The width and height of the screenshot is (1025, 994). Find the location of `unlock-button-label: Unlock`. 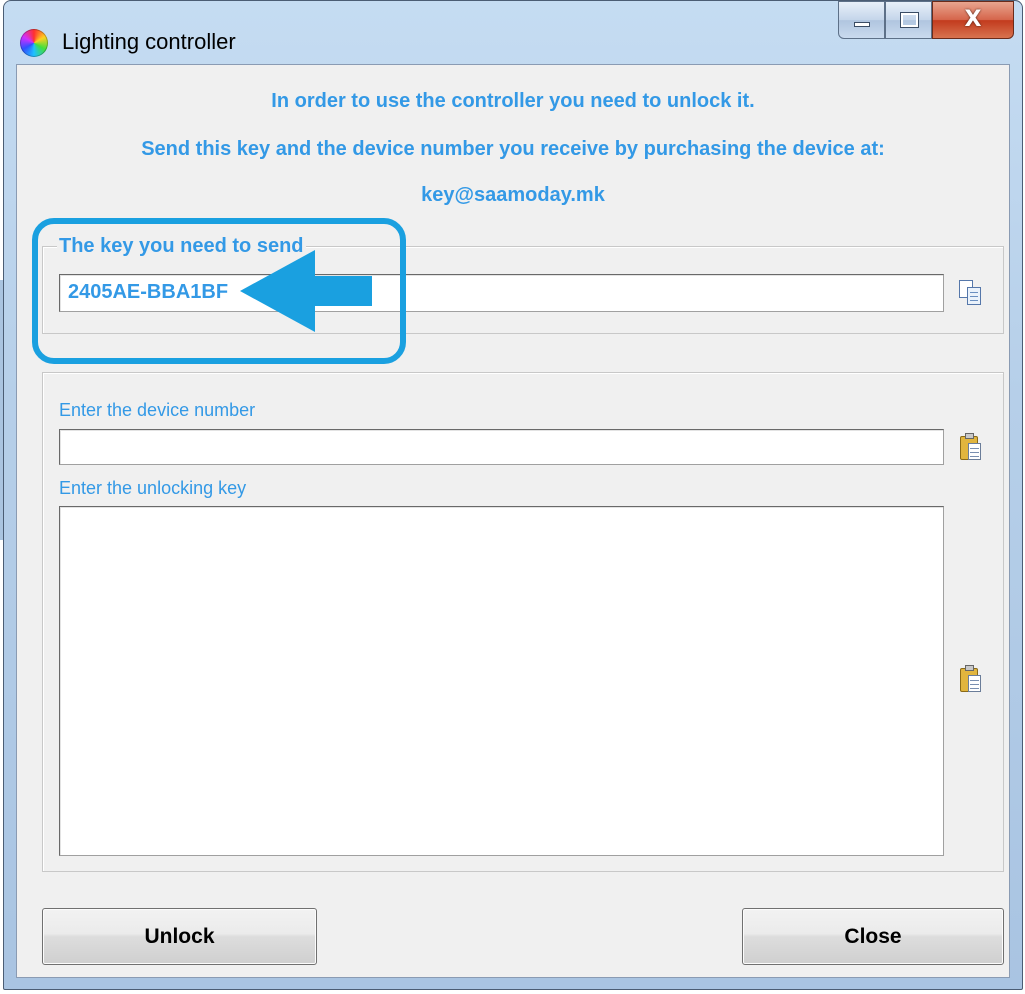

unlock-button-label: Unlock is located at coordinates (179, 936).